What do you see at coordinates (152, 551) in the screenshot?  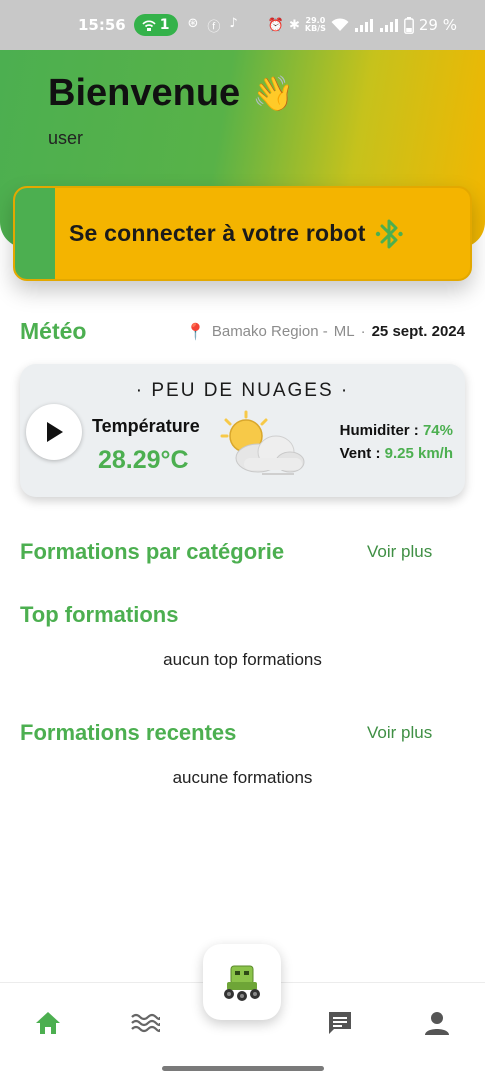 I see `categories-title: Formations par catégorie` at bounding box center [152, 551].